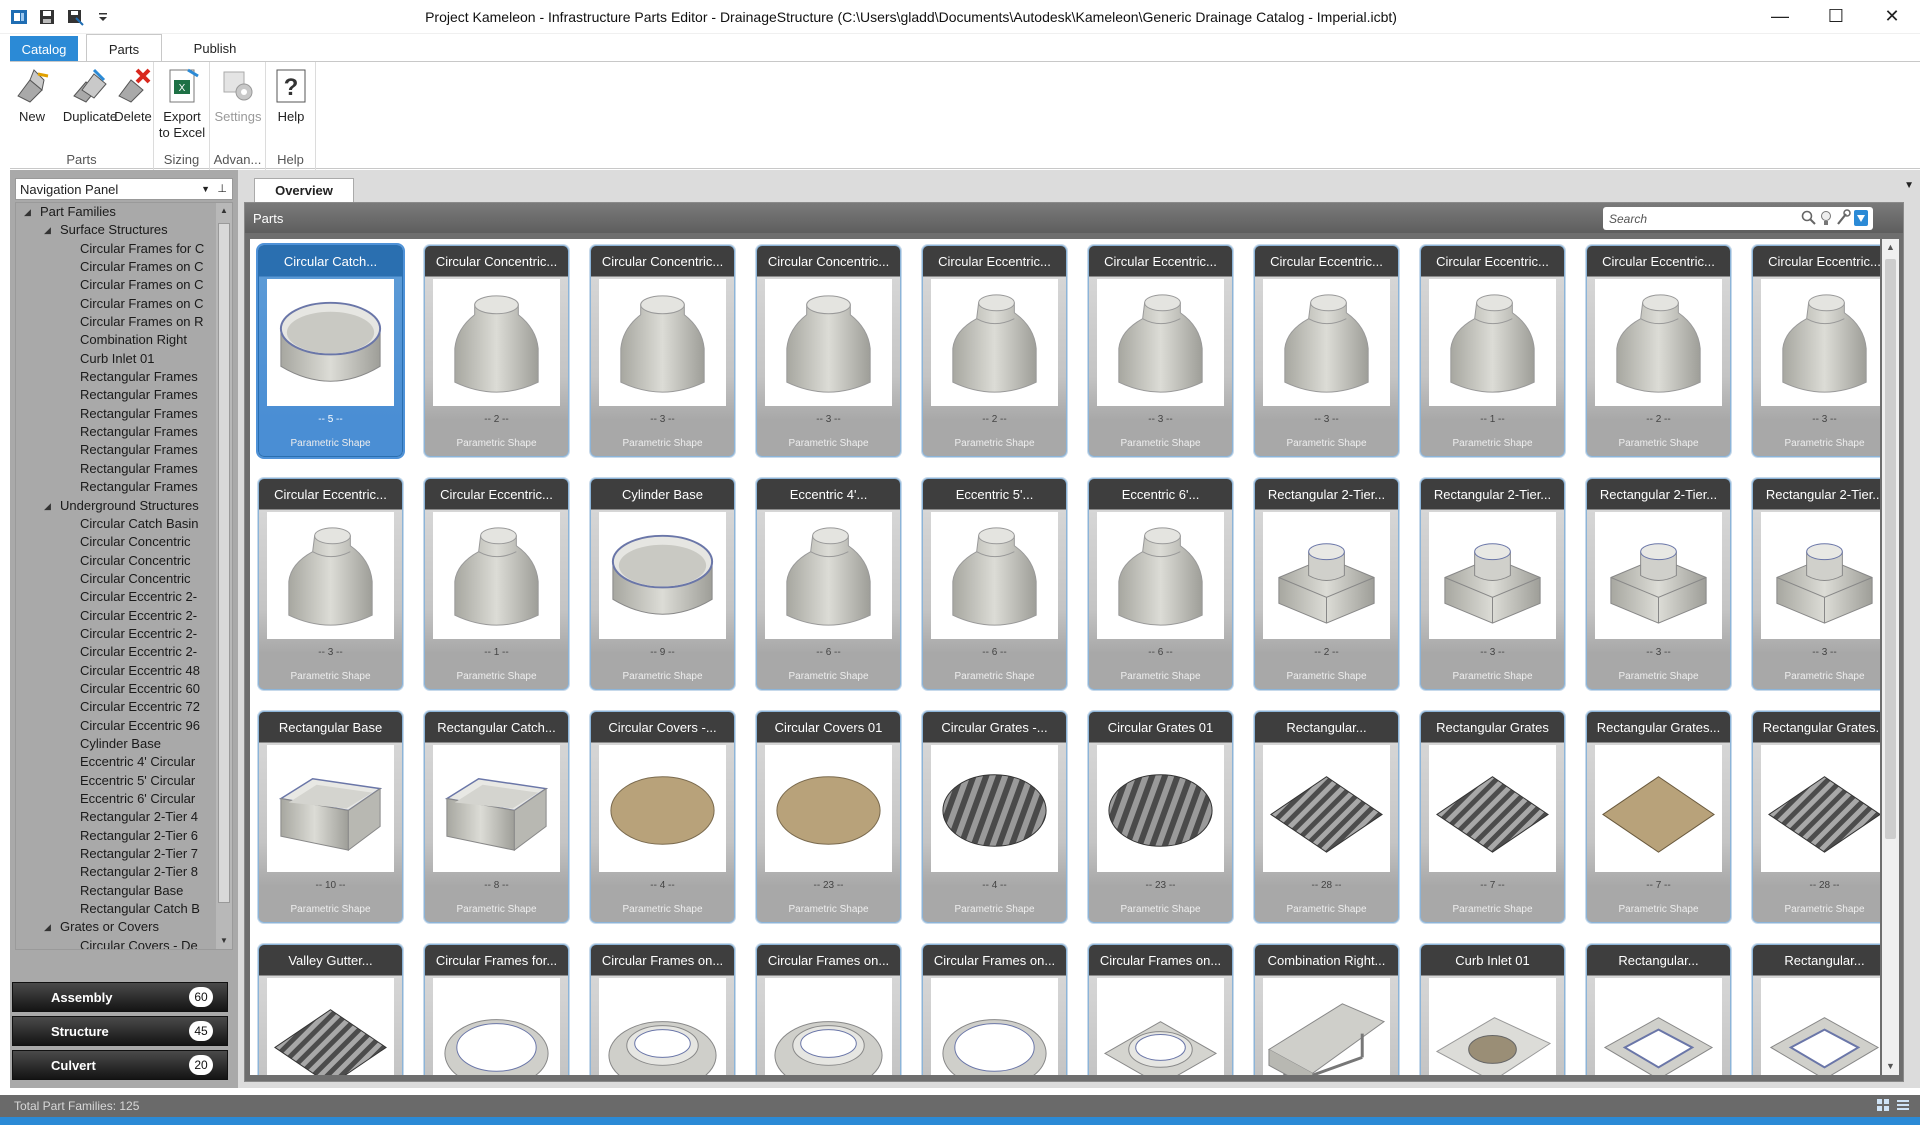  Describe the element at coordinates (1909, 185) in the screenshot. I see `document-dropdown-icon: ▼` at that location.